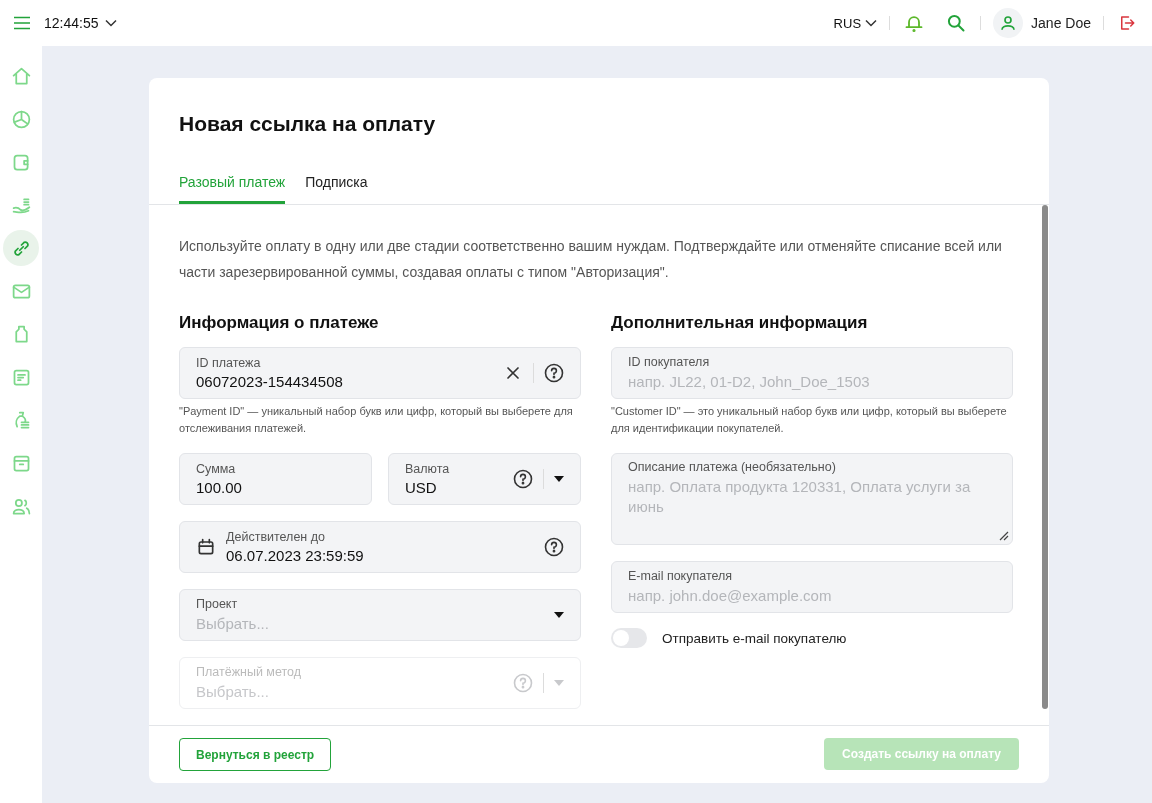 The image size is (1152, 803). I want to click on field-value: USD, so click(421, 487).